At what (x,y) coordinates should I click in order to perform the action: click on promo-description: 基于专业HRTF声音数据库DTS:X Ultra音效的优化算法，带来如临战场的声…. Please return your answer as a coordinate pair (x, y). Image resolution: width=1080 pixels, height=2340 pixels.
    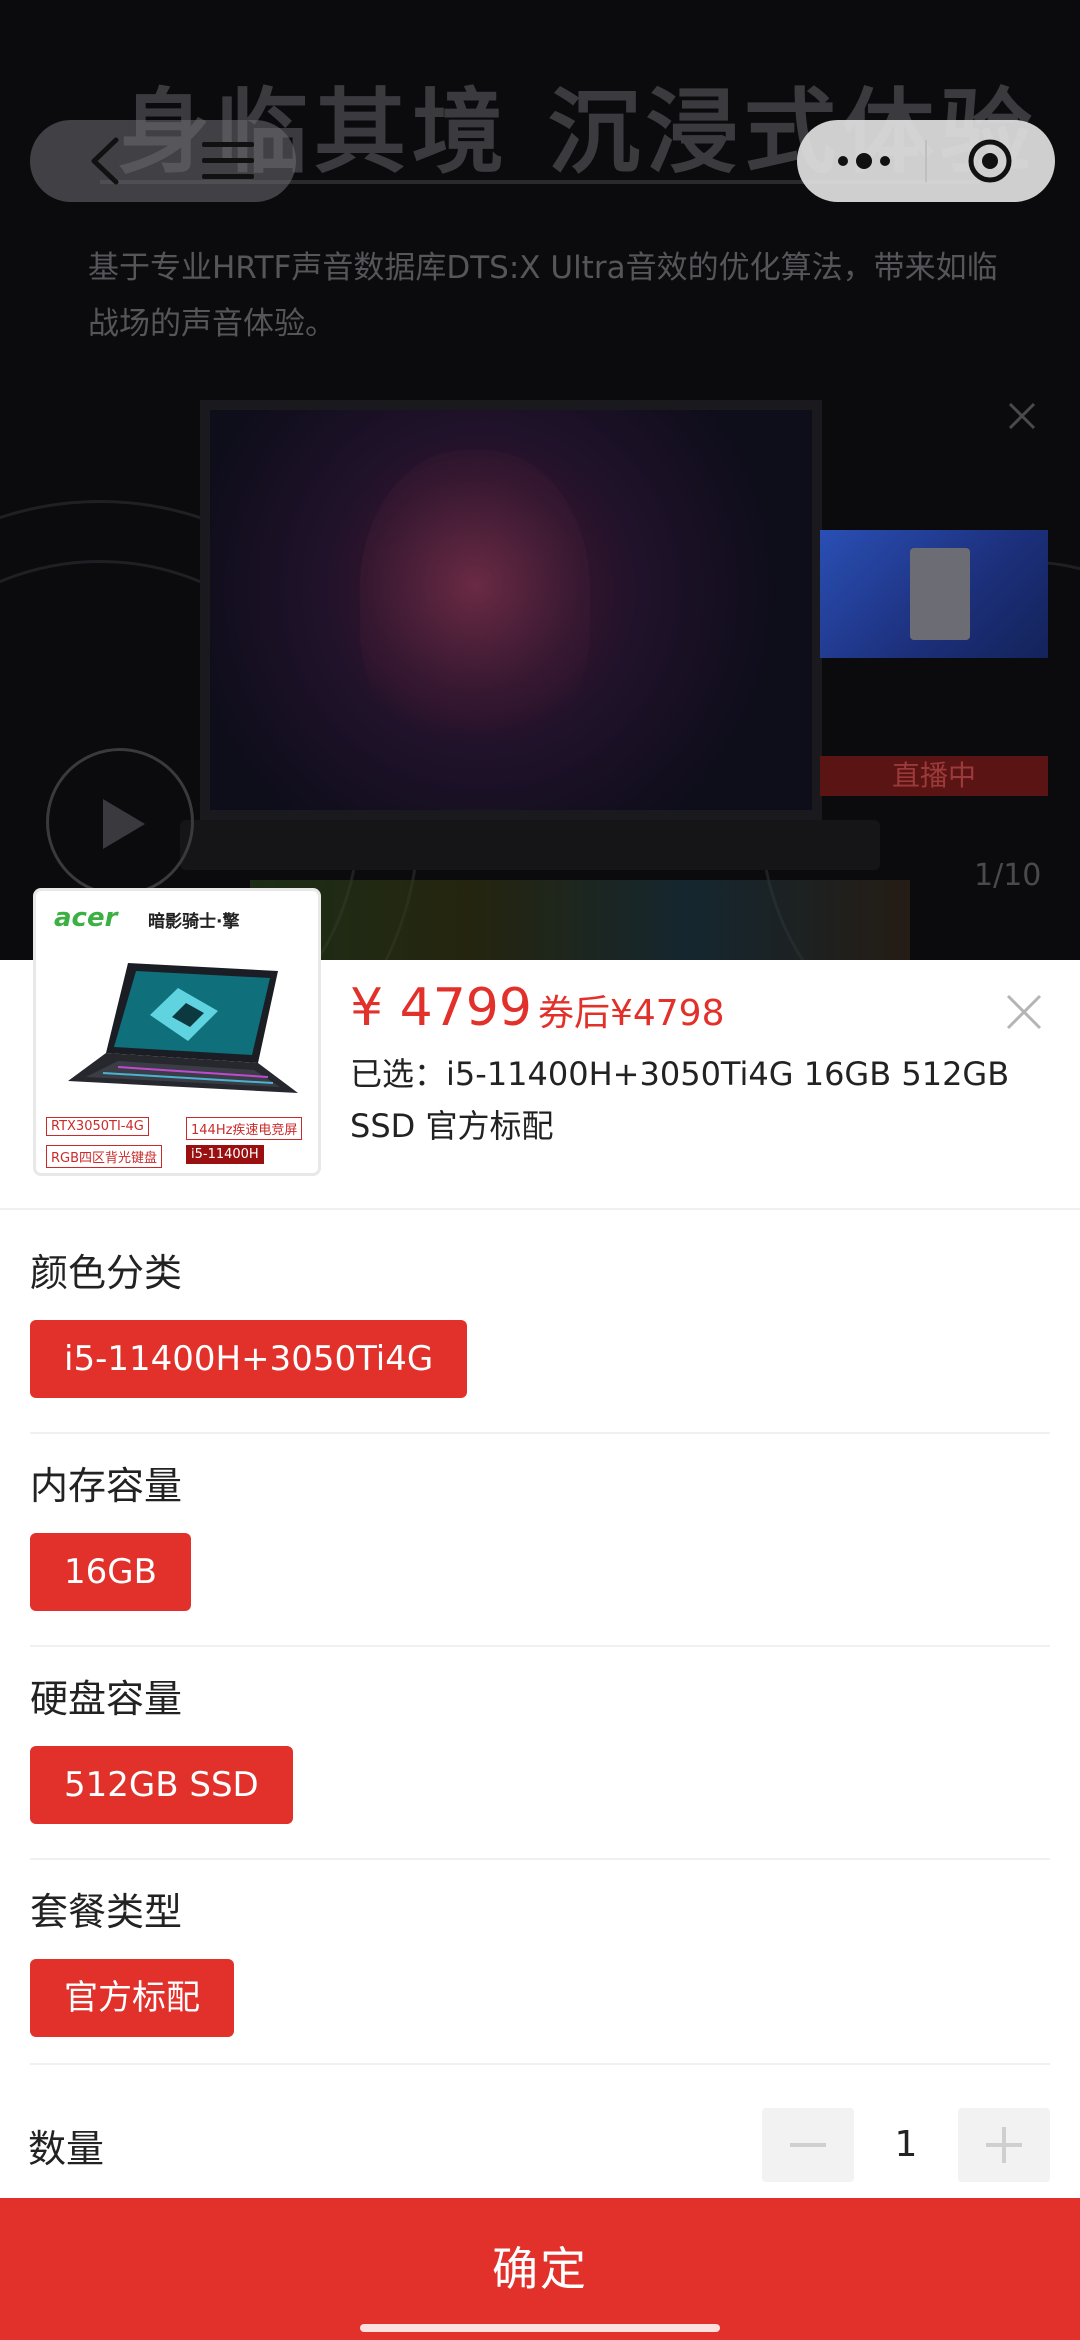
    Looking at the image, I should click on (543, 296).